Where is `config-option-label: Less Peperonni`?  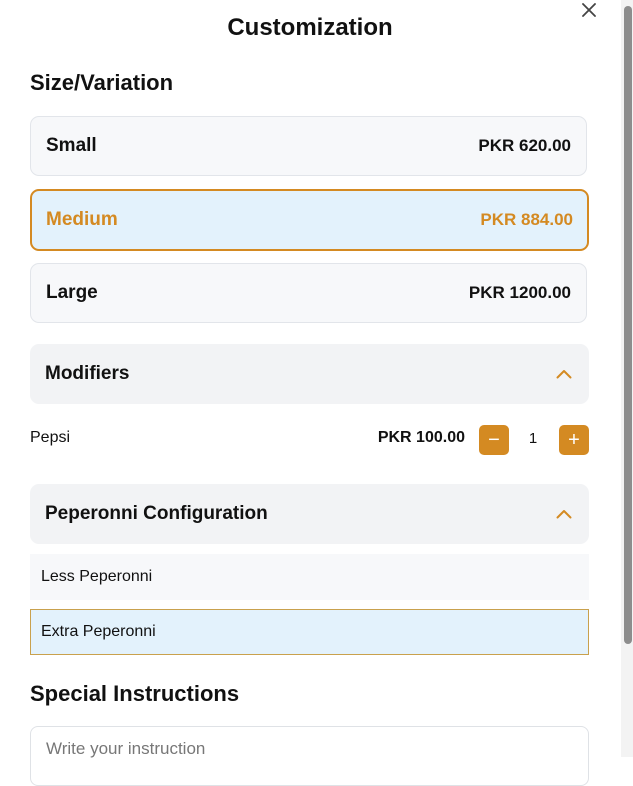 config-option-label: Less Peperonni is located at coordinates (97, 576).